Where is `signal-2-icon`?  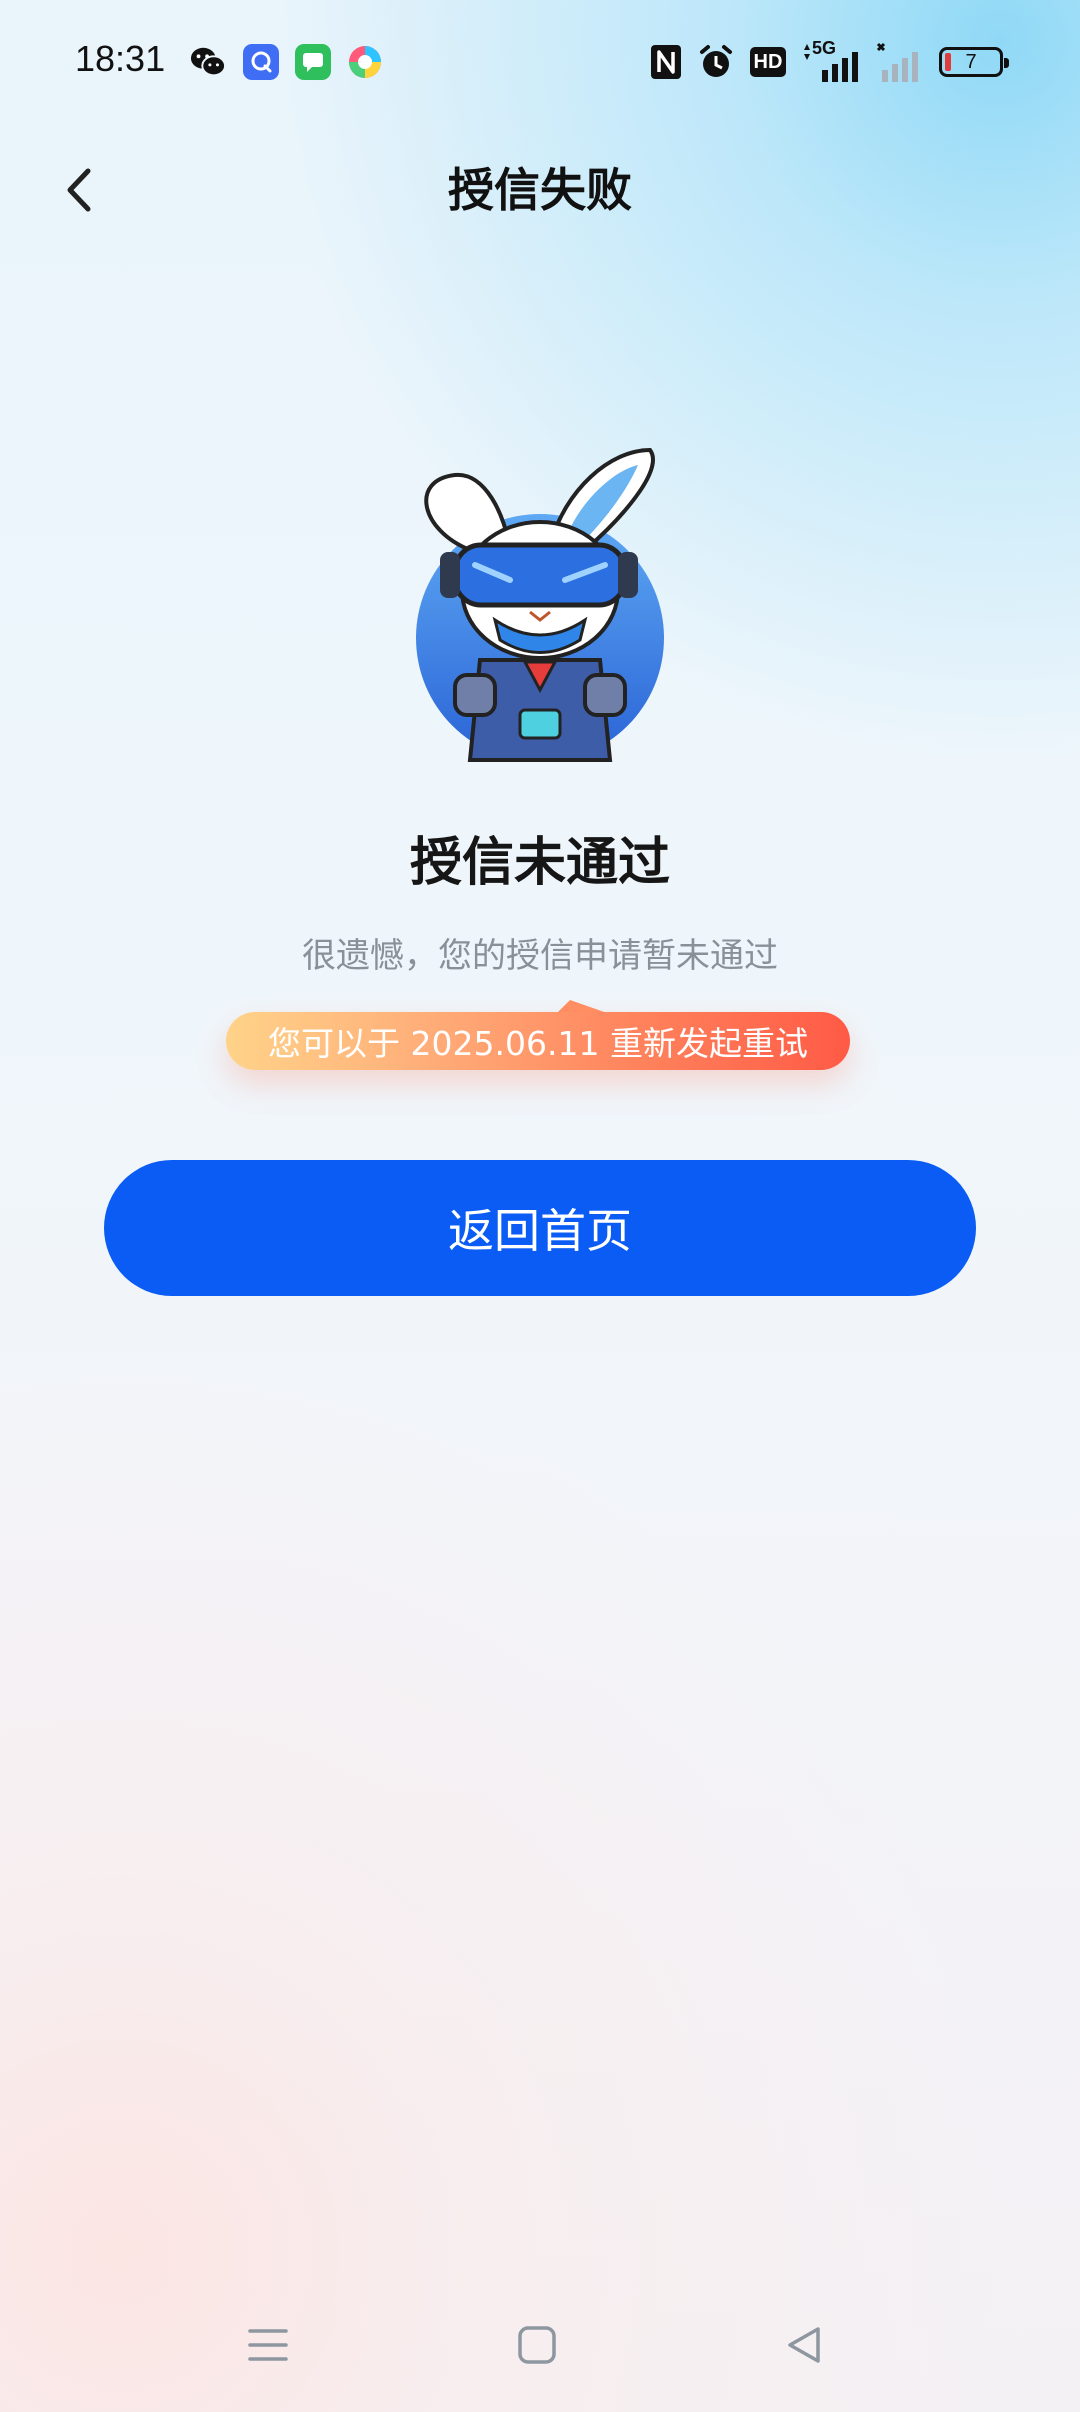
signal-2-icon is located at coordinates (899, 62).